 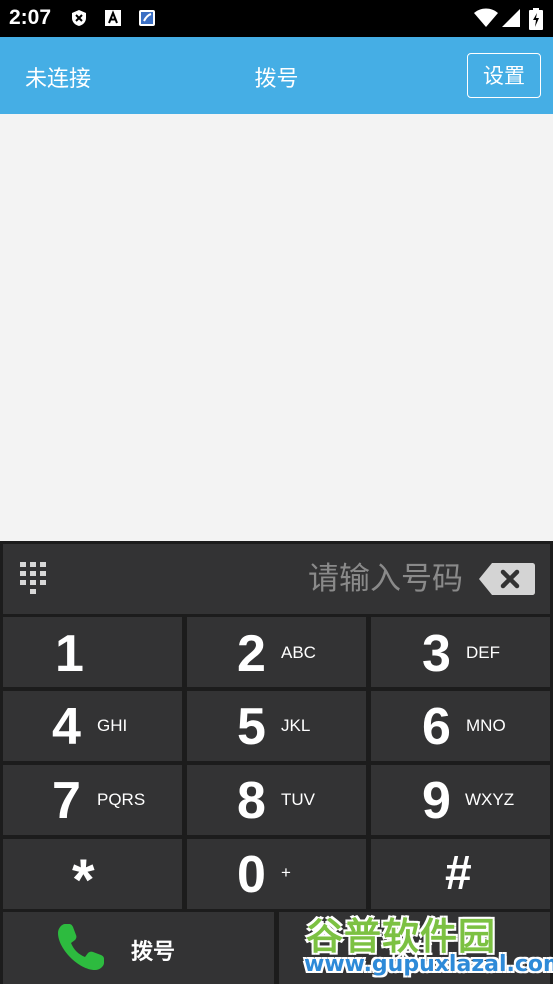 I want to click on key-letters: PQRS, so click(x=121, y=799).